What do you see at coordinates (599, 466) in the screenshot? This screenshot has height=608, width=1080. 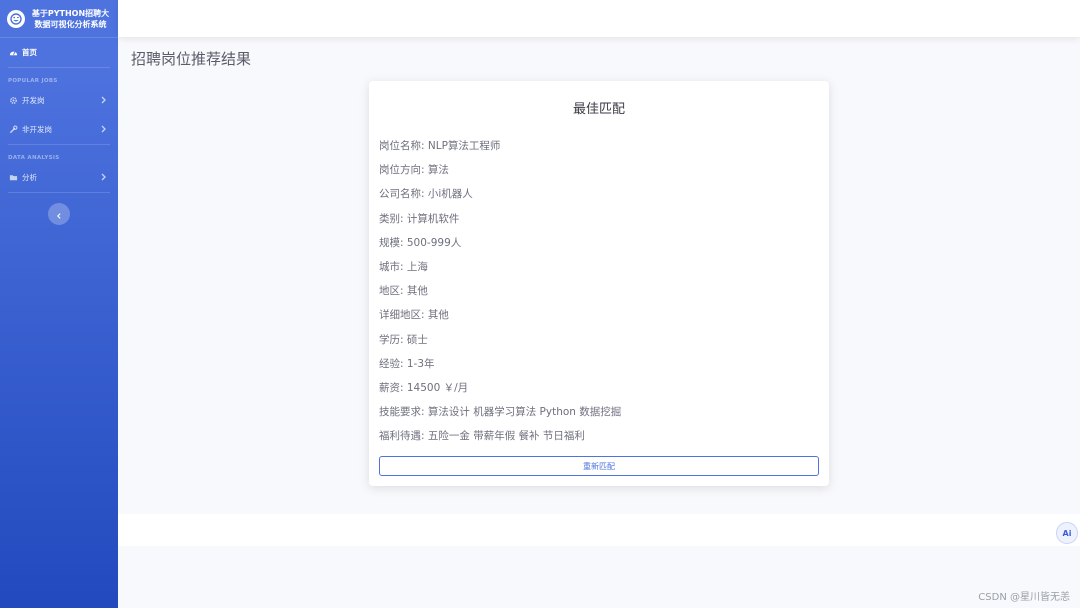 I see `rematch-button: 重新匹配` at bounding box center [599, 466].